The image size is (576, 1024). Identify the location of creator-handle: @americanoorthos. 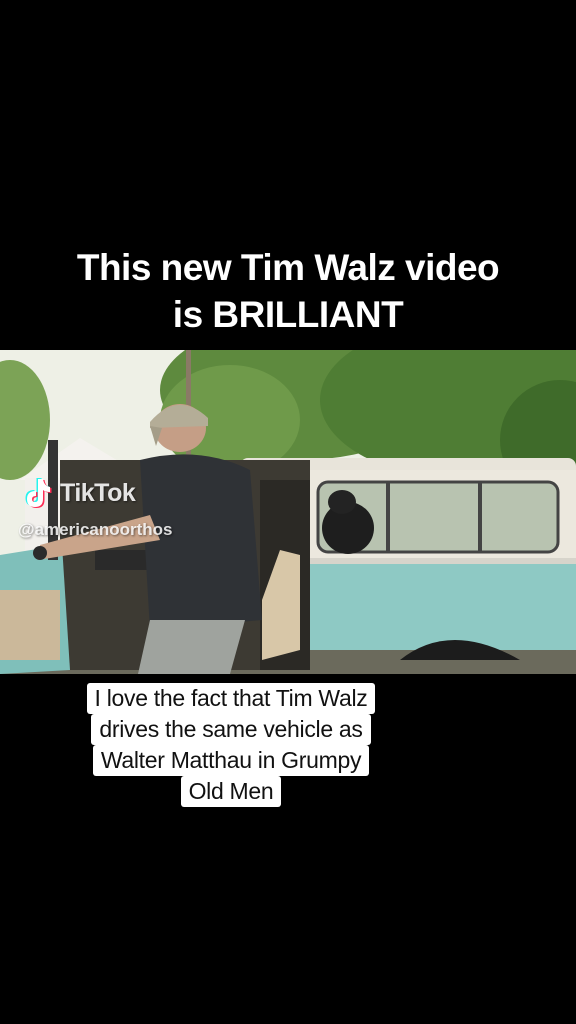
(95, 529).